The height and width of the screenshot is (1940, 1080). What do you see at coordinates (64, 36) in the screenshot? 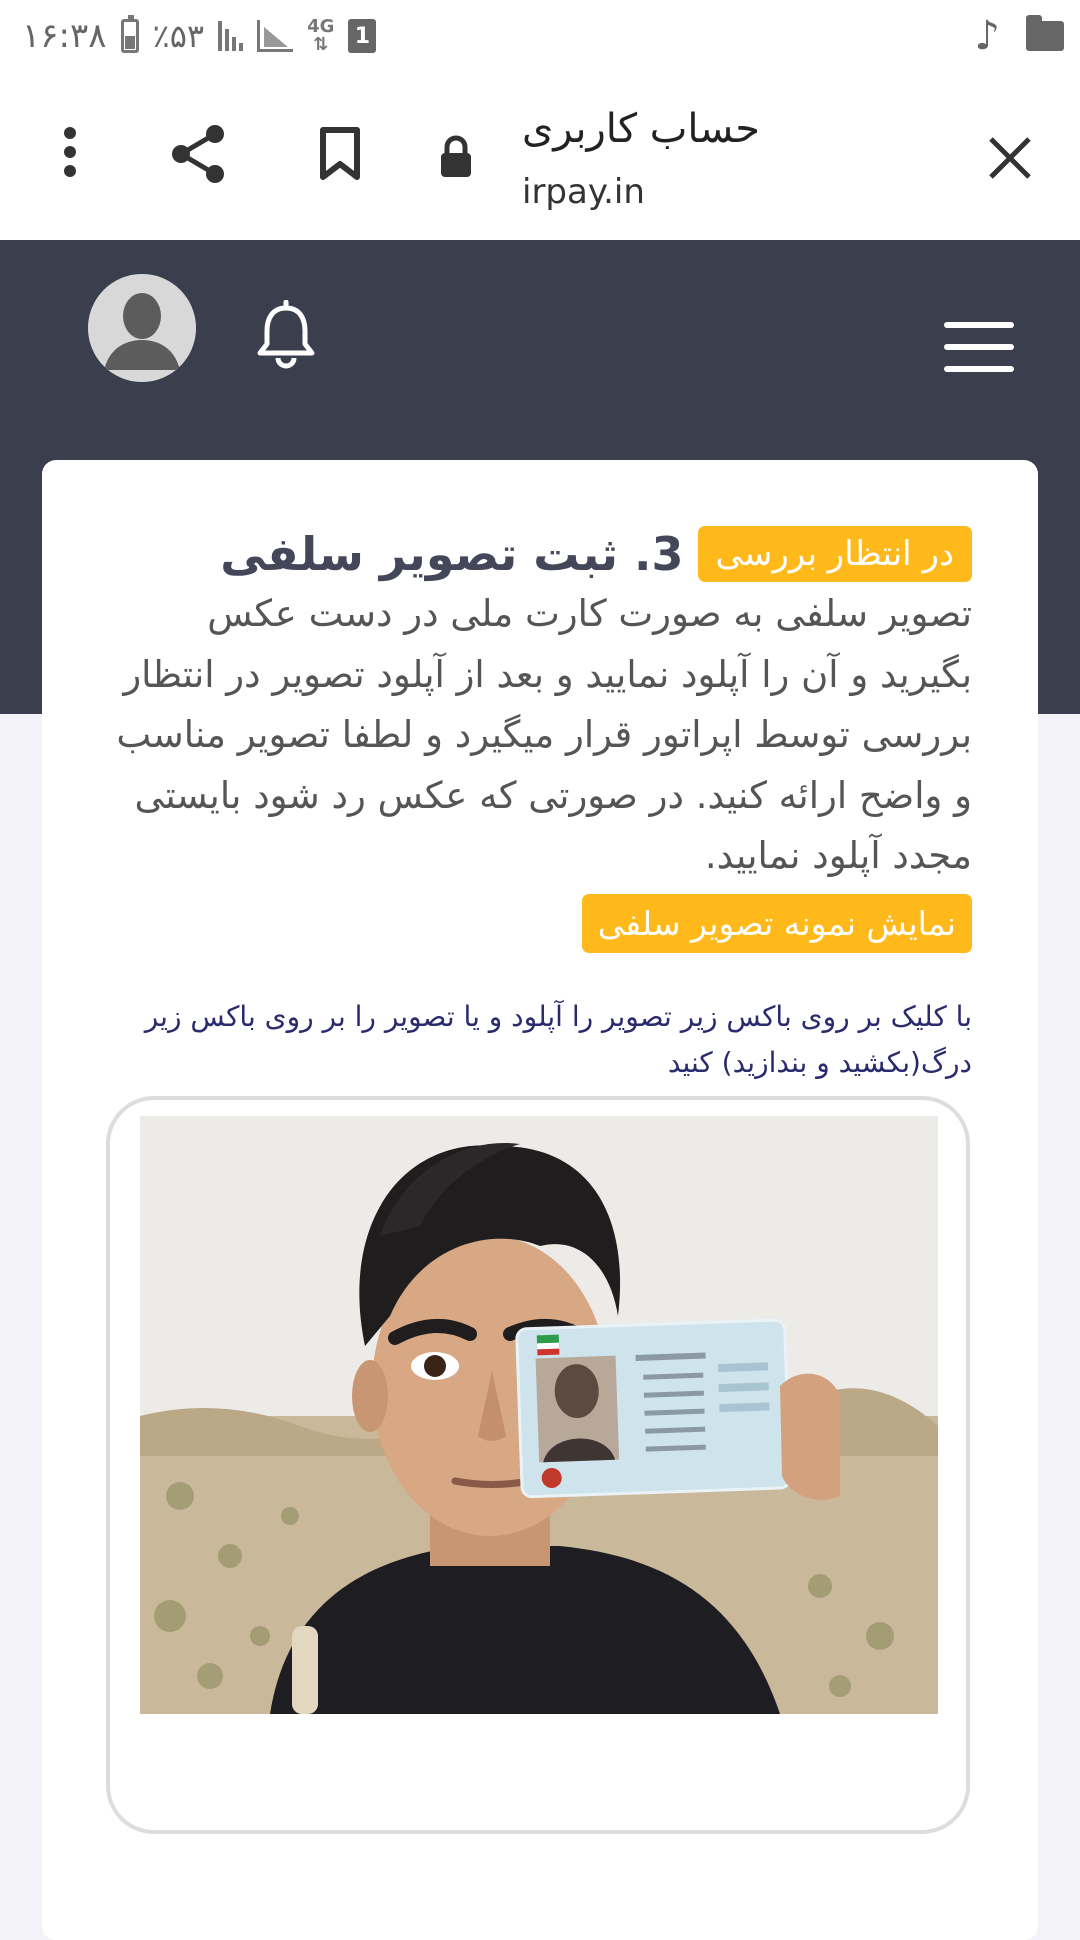
I see `status-time: ۱۶:۳۸` at bounding box center [64, 36].